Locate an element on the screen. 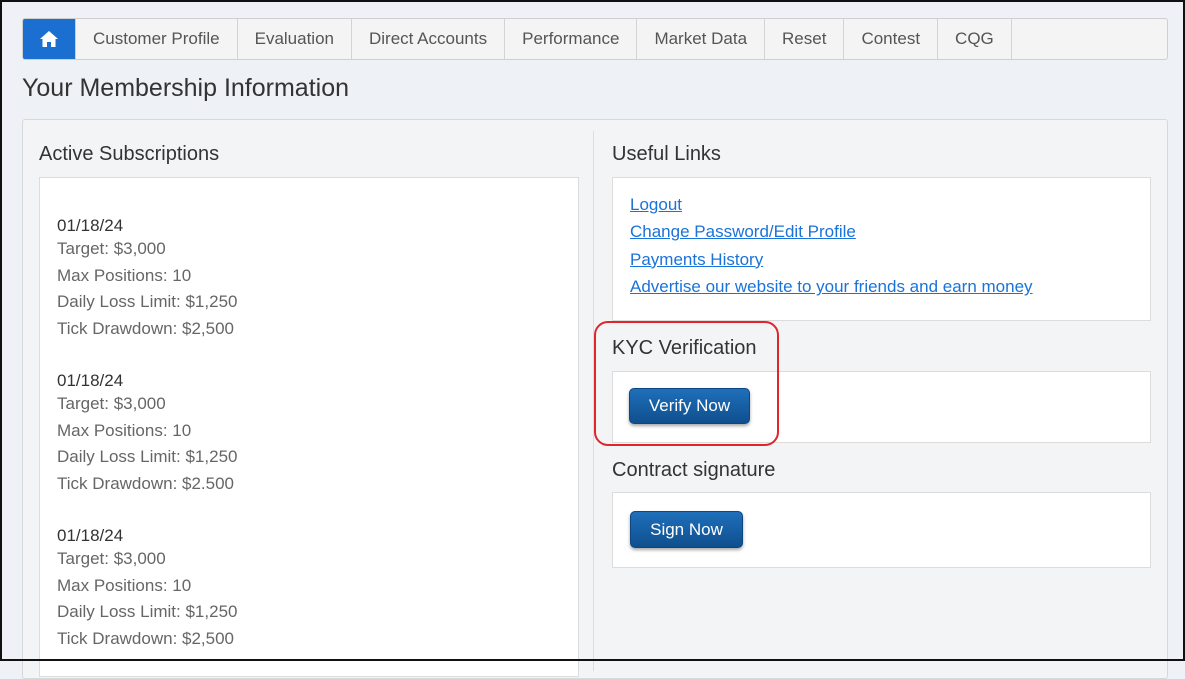 Image resolution: width=1185 pixels, height=679 pixels. change-password-link: Change Password/Edit Profile is located at coordinates (831, 231).